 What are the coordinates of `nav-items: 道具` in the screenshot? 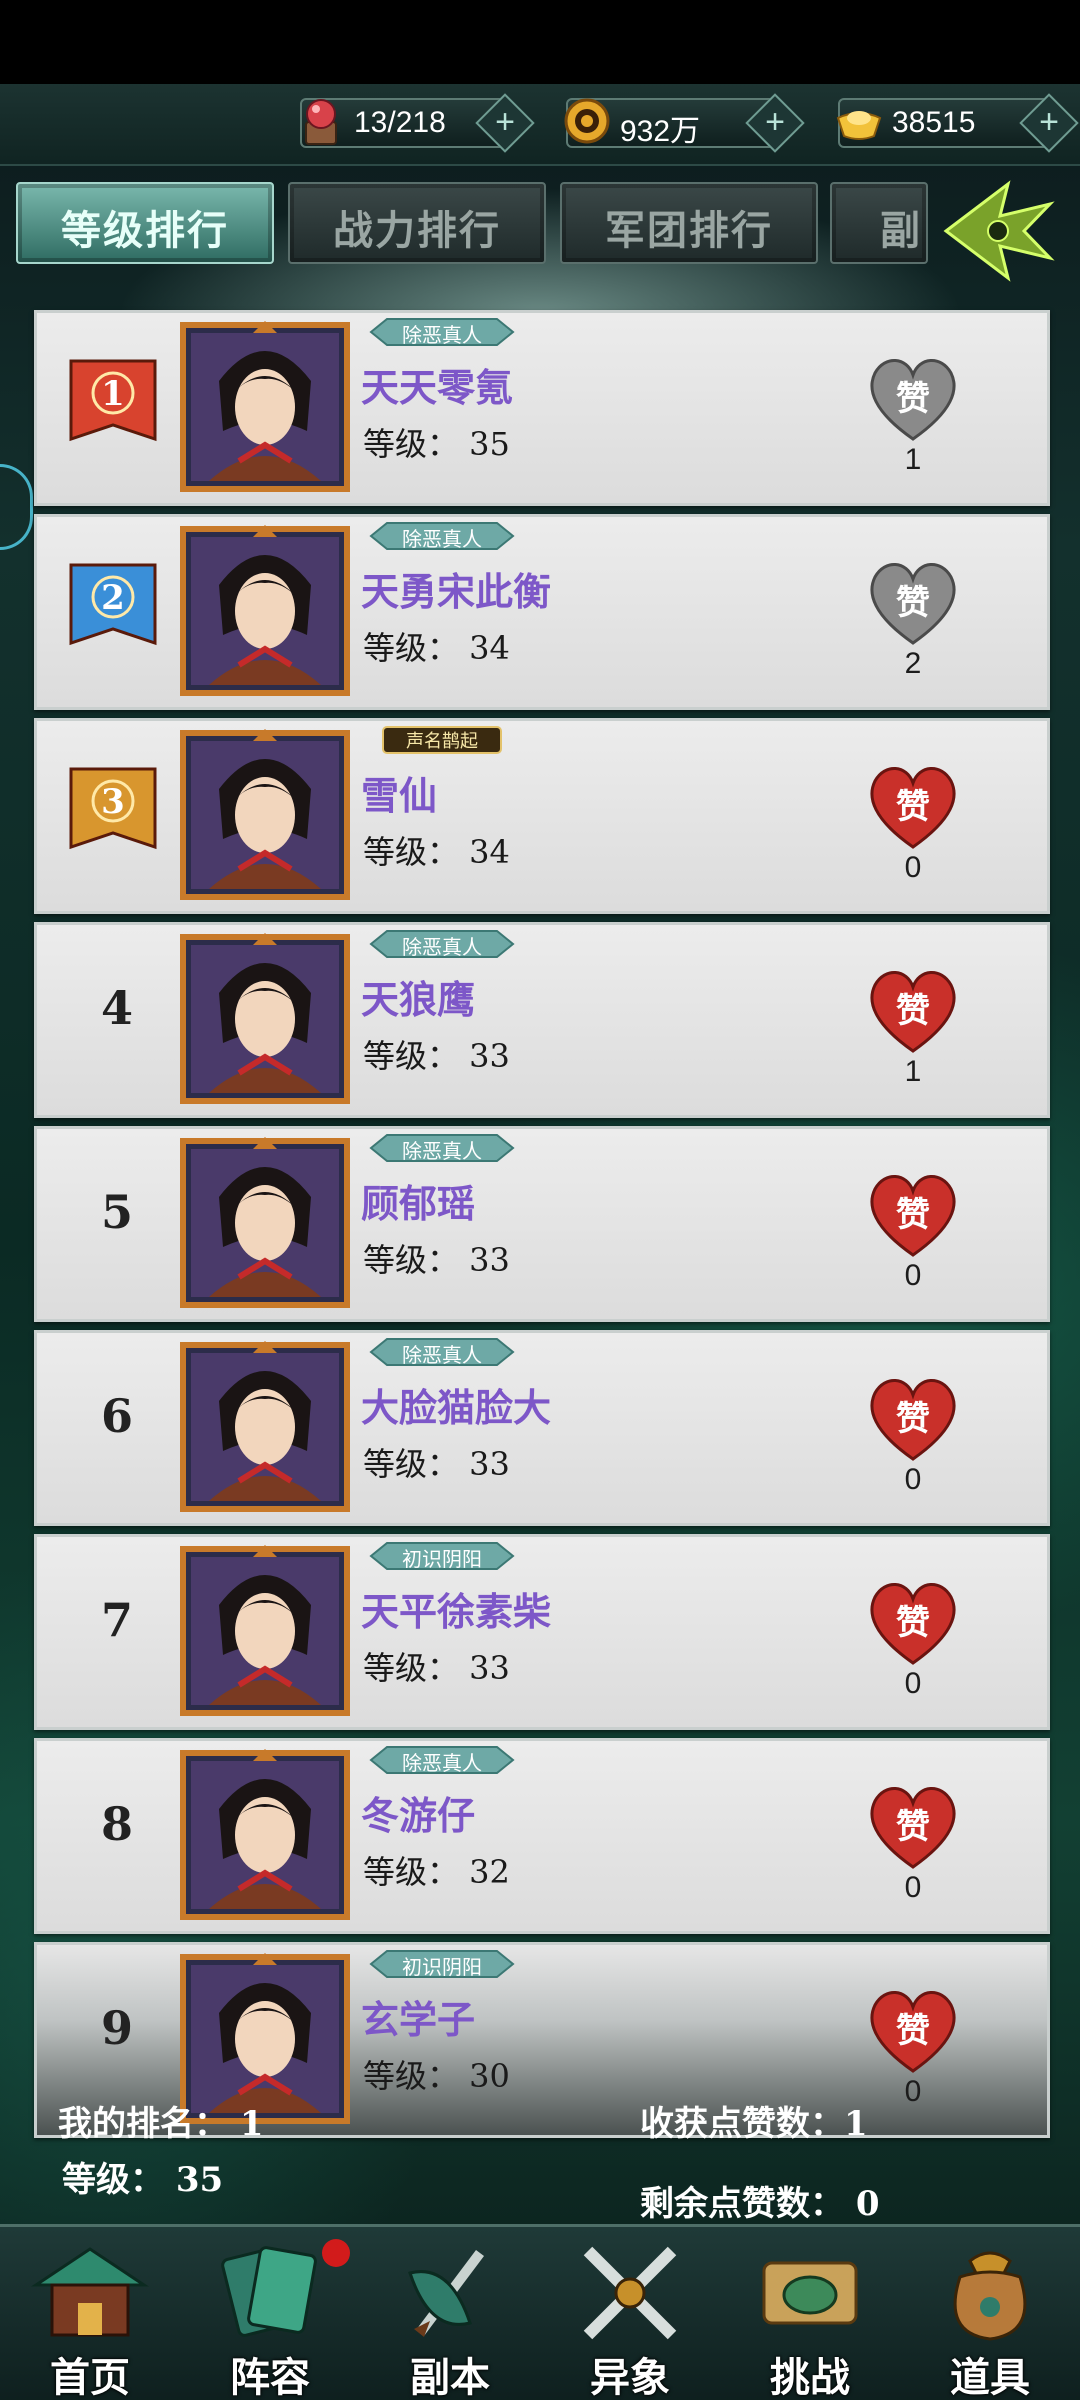 It's located at (990, 2313).